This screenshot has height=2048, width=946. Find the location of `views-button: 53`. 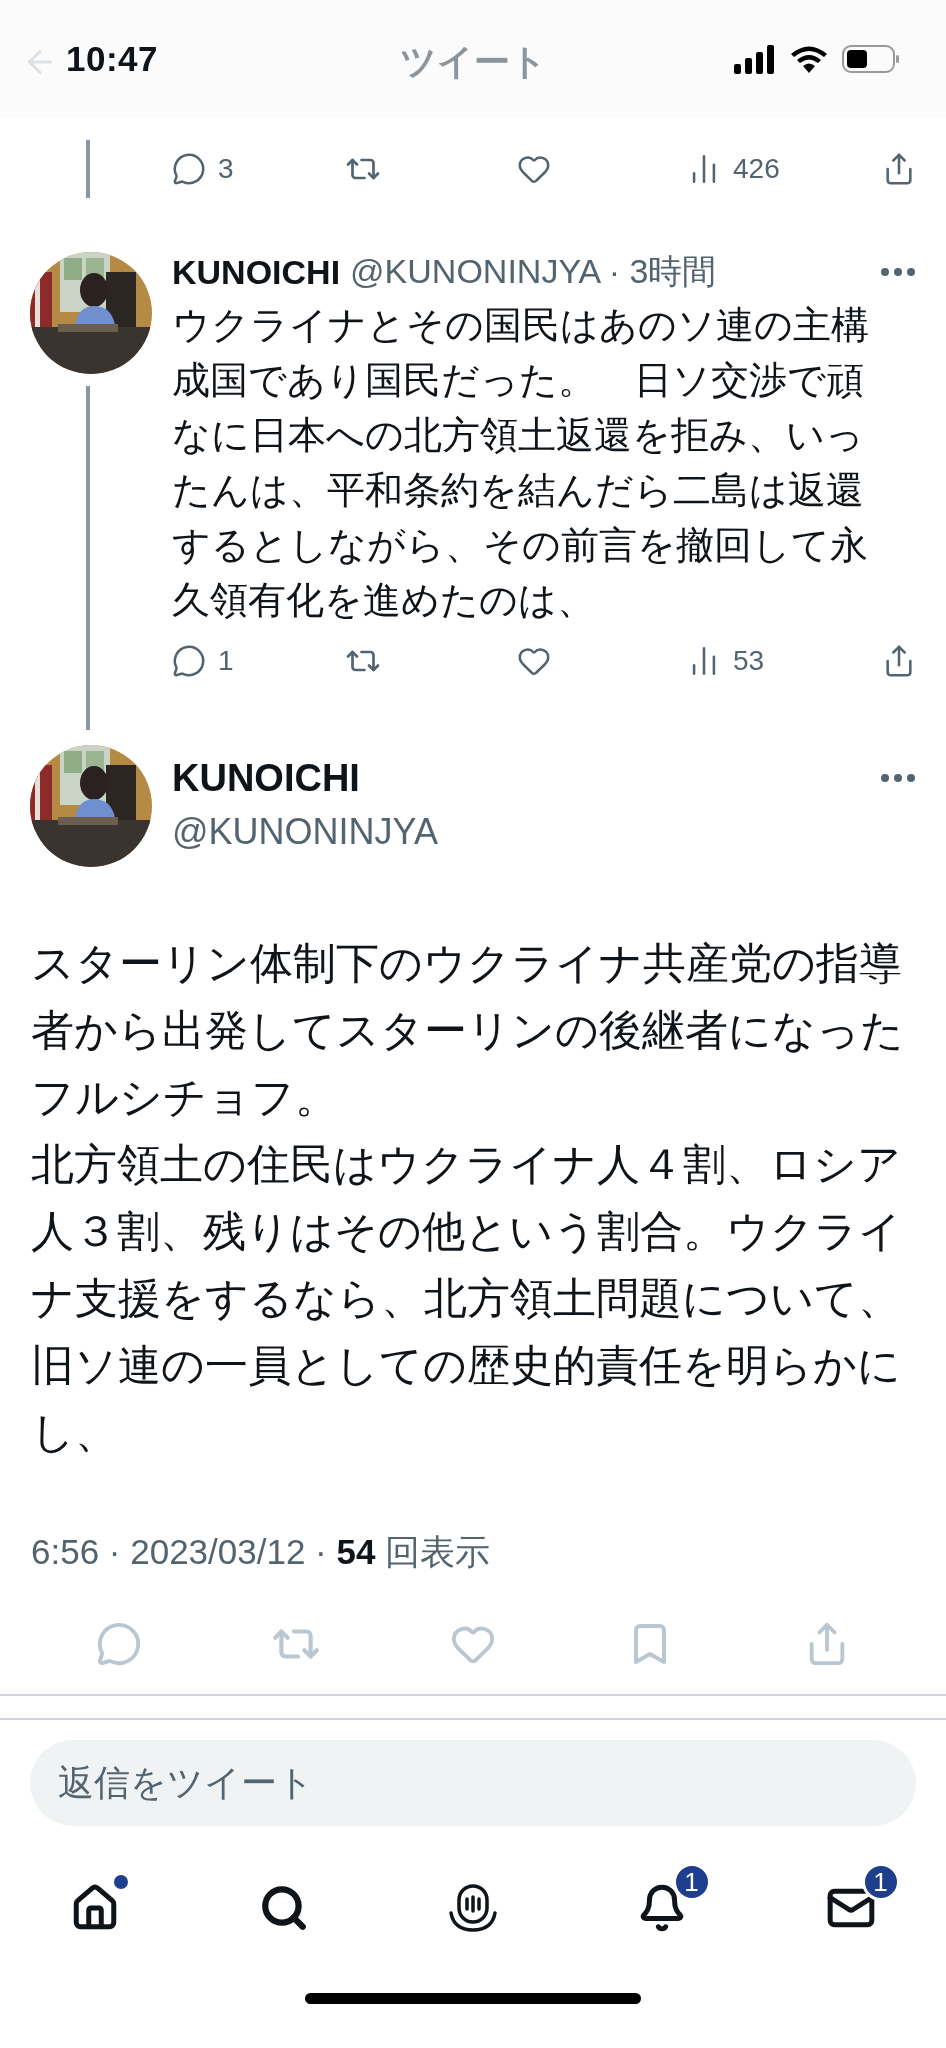

views-button: 53 is located at coordinates (726, 661).